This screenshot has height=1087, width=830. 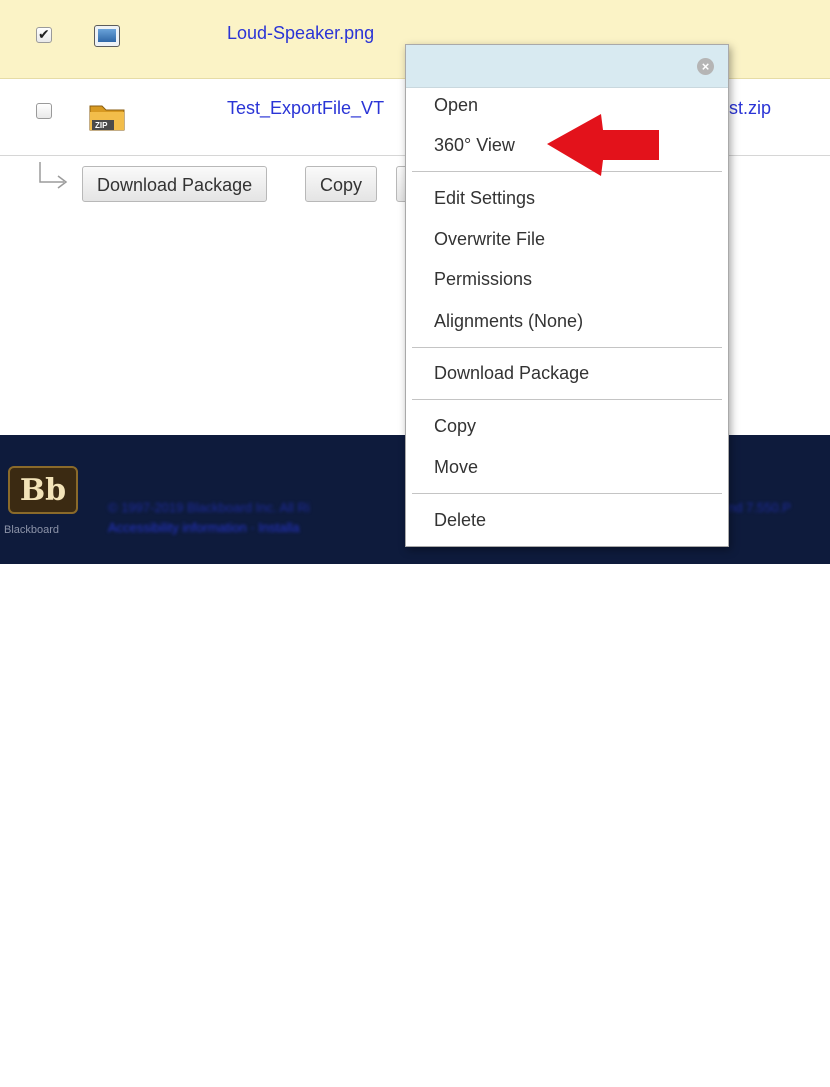 What do you see at coordinates (305, 108) in the screenshot?
I see `file-link-test-export: Test_ExportFile_VT` at bounding box center [305, 108].